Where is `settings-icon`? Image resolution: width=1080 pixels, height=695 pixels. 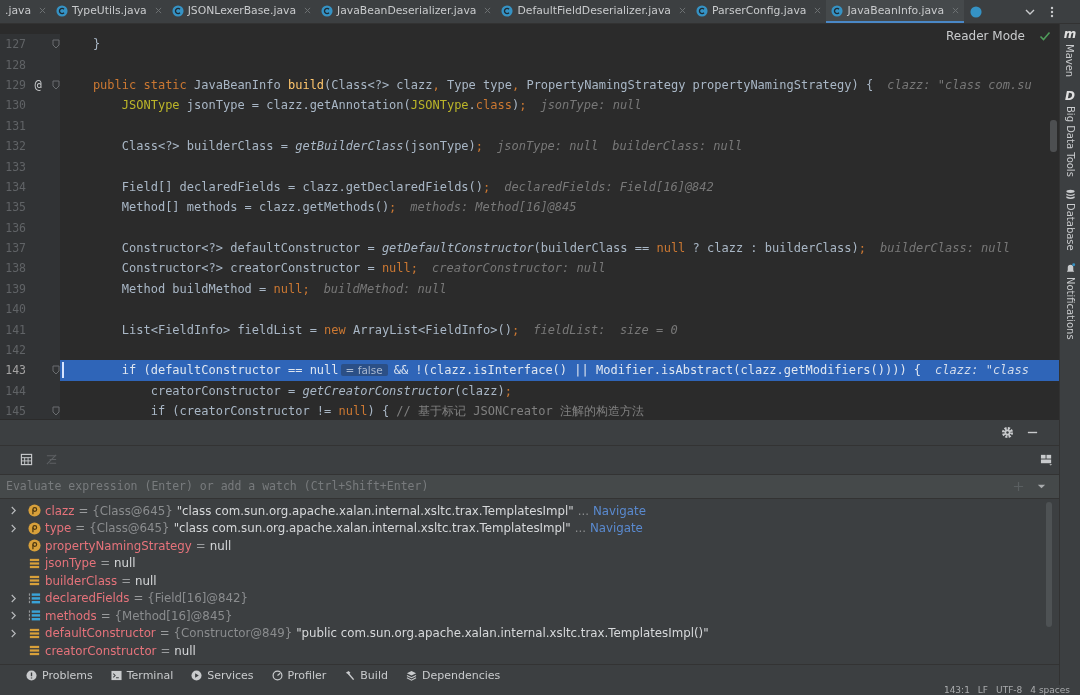
settings-icon is located at coordinates (1007, 432).